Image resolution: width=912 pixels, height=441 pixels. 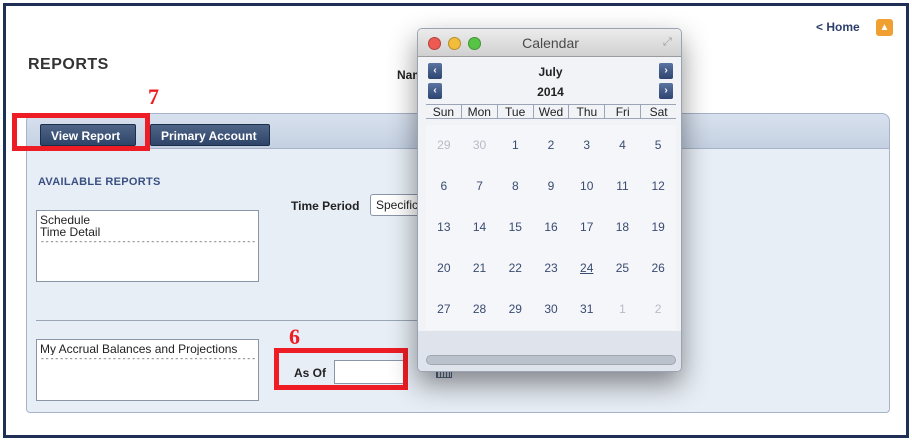 I want to click on weekday-header: Sun Mon Tue Wed Thu Fri Sat, so click(x=551, y=111).